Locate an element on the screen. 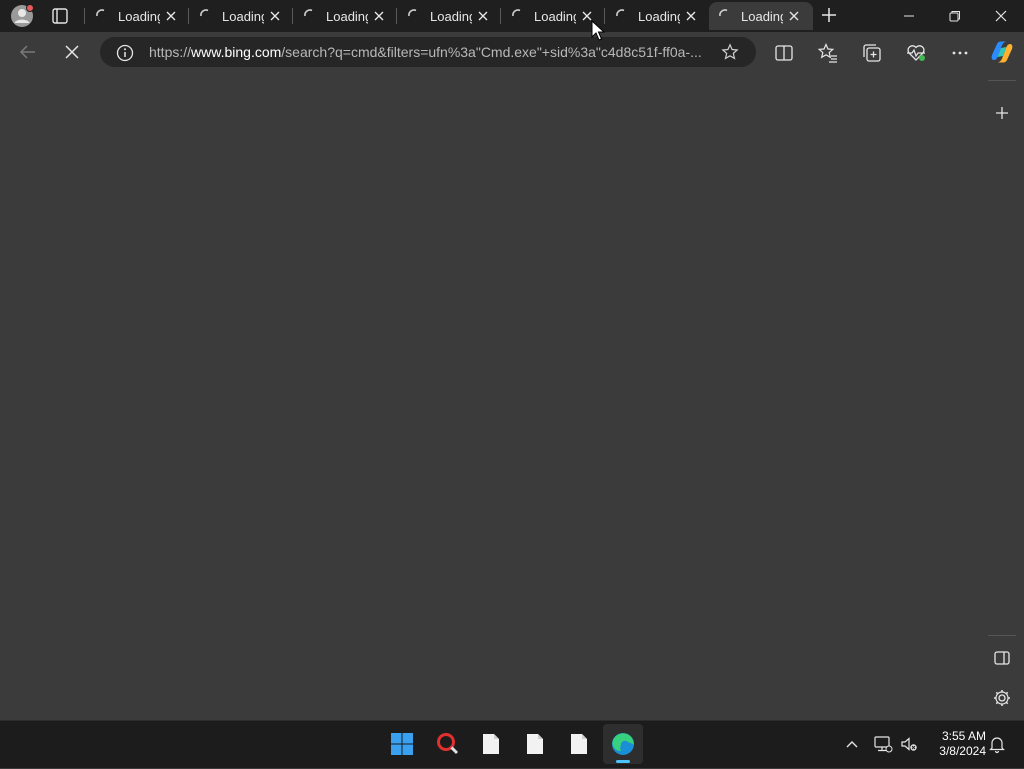 The height and width of the screenshot is (769, 1024). minimize-button is located at coordinates (909, 16).